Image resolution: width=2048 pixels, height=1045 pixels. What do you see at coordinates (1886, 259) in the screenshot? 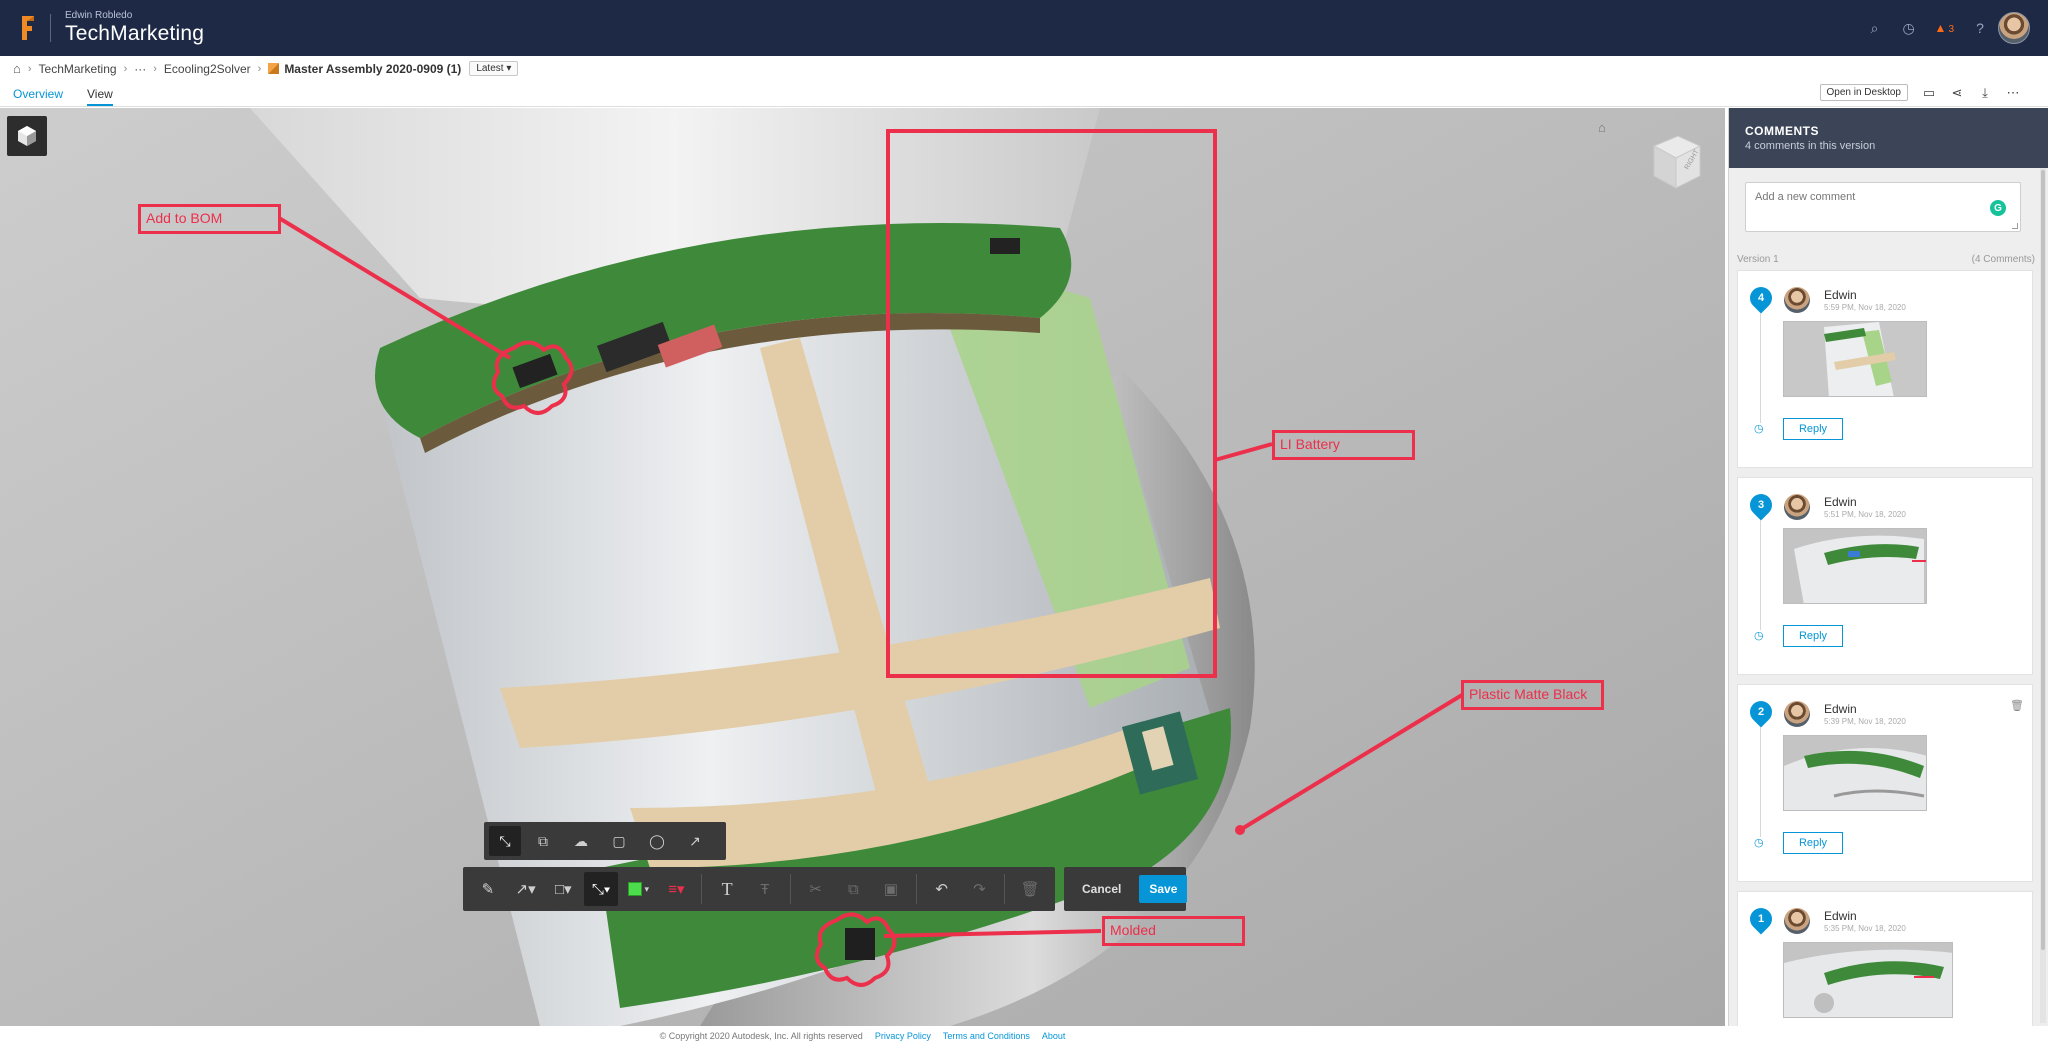
I see `version-row: Version 1 (4 Comments)` at bounding box center [1886, 259].